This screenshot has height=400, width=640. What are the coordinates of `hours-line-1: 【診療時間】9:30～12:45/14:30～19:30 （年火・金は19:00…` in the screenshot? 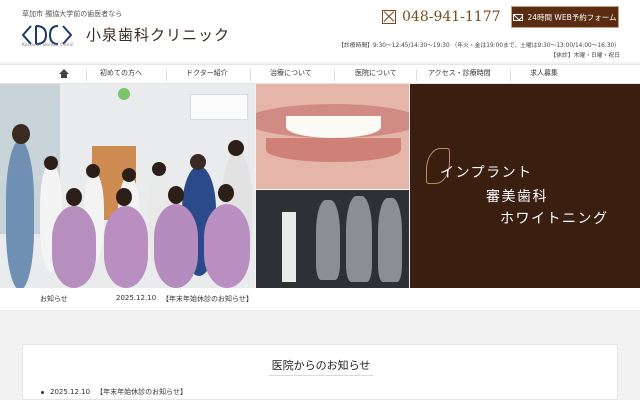 It's located at (479, 46).